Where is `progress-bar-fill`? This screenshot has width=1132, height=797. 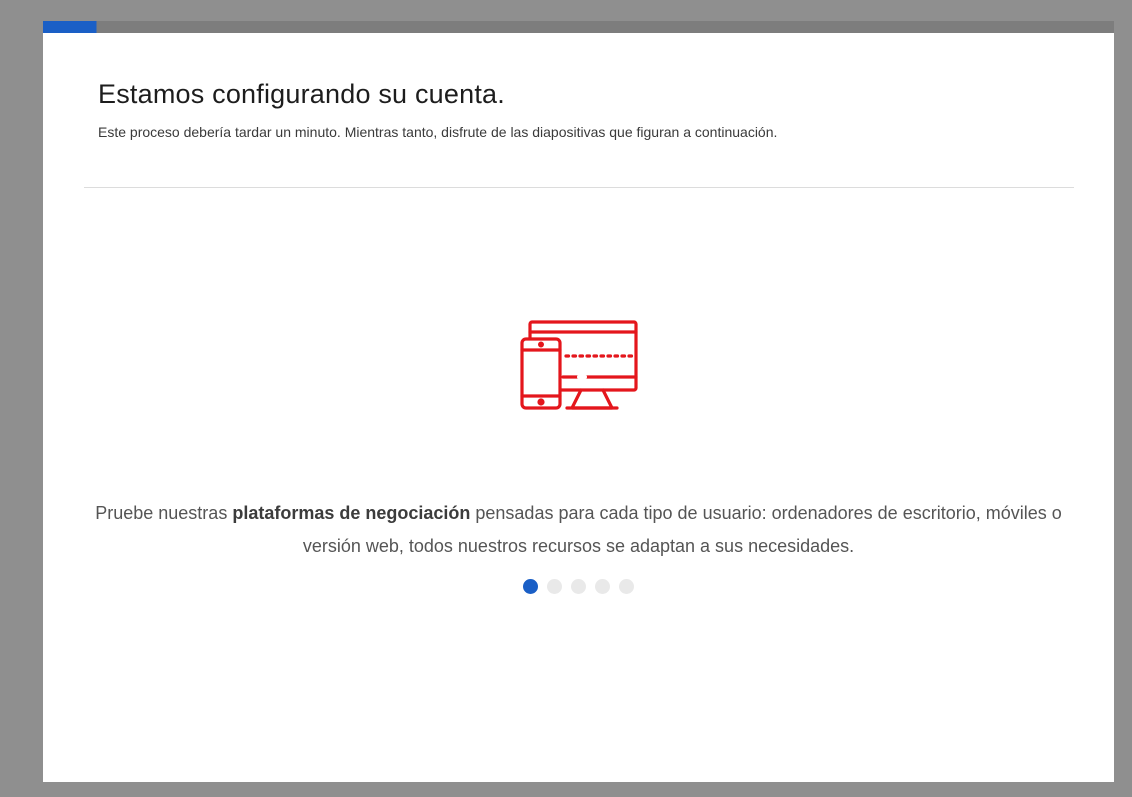 progress-bar-fill is located at coordinates (70, 27).